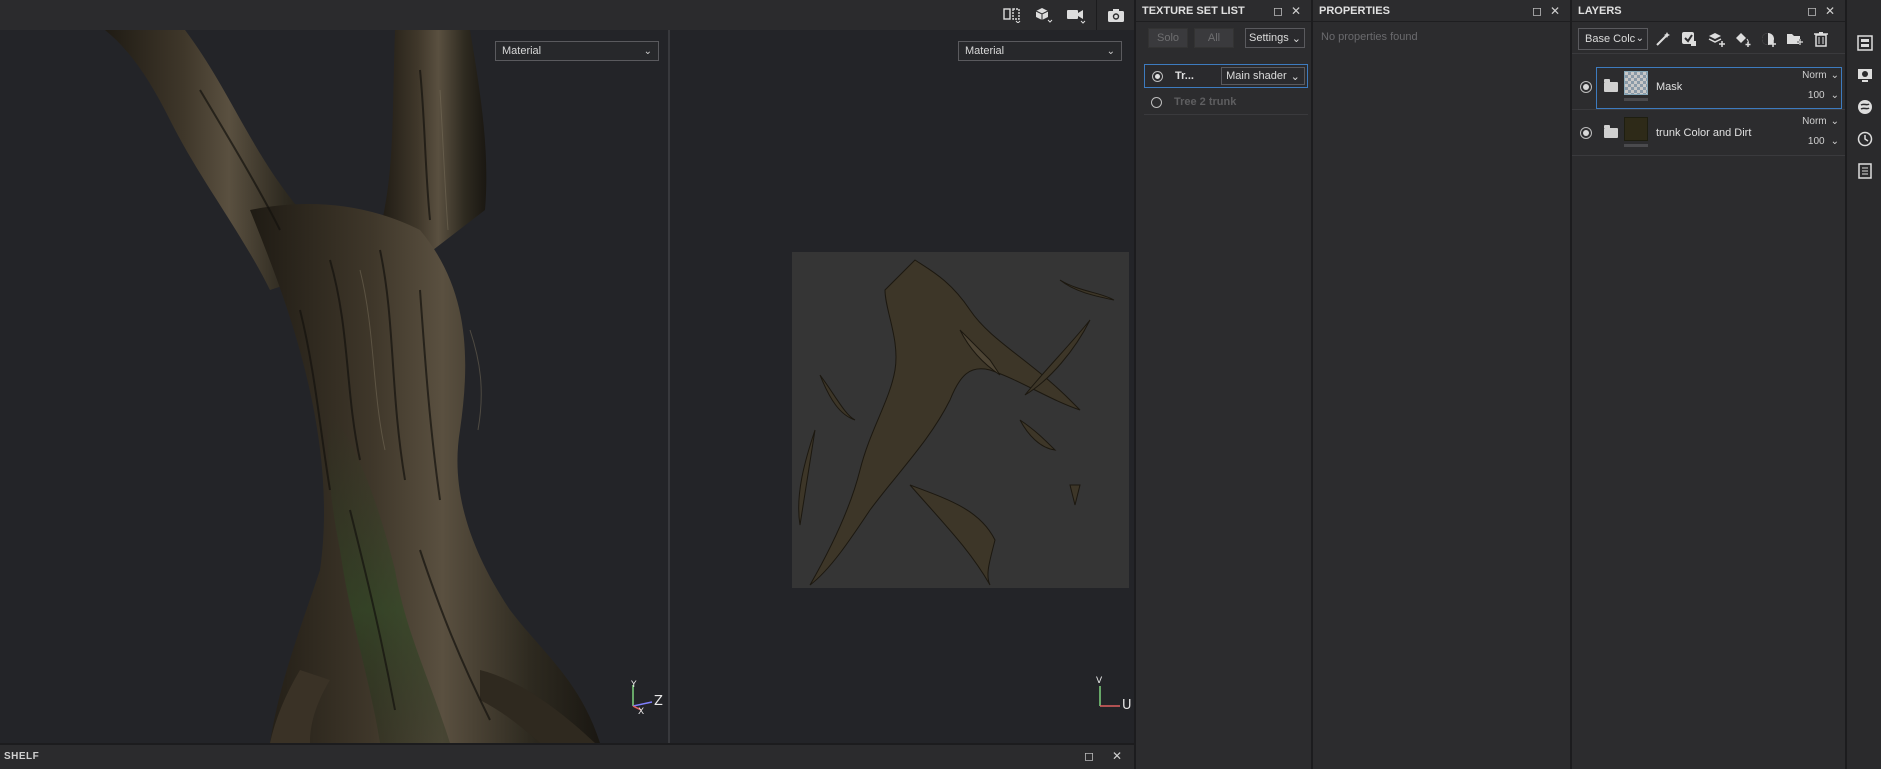  Describe the element at coordinates (1865, 107) in the screenshot. I see `shader-settings-icon` at that location.